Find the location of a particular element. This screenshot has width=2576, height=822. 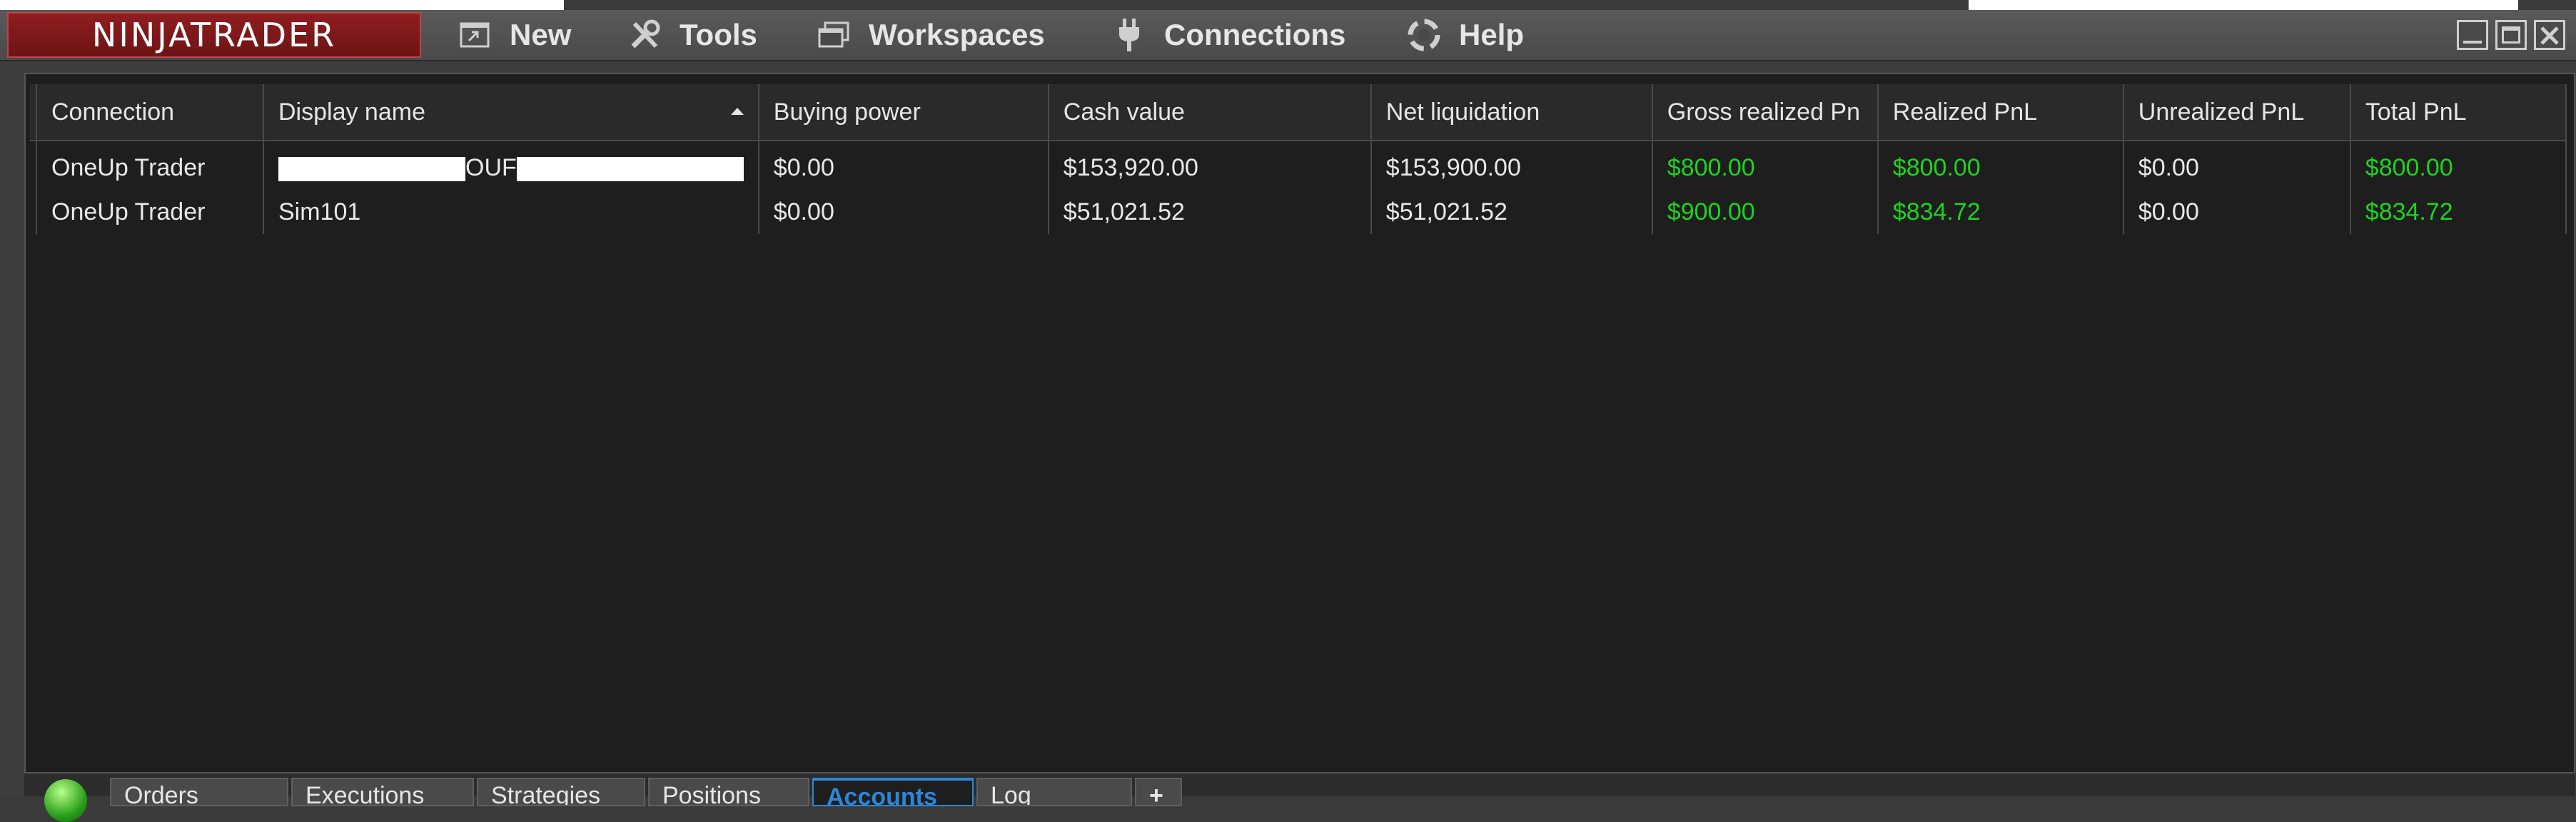

logo-text: NINJATRADER is located at coordinates (214, 35).